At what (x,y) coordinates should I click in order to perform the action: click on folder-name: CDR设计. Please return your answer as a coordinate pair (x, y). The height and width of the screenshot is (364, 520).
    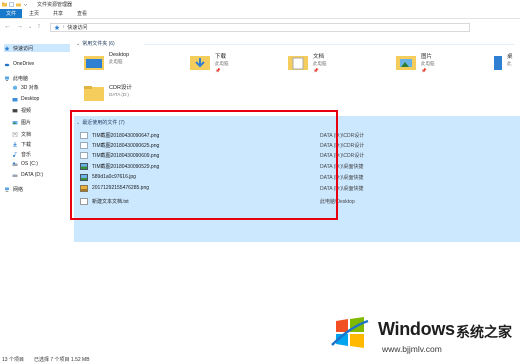
    Looking at the image, I should click on (120, 88).